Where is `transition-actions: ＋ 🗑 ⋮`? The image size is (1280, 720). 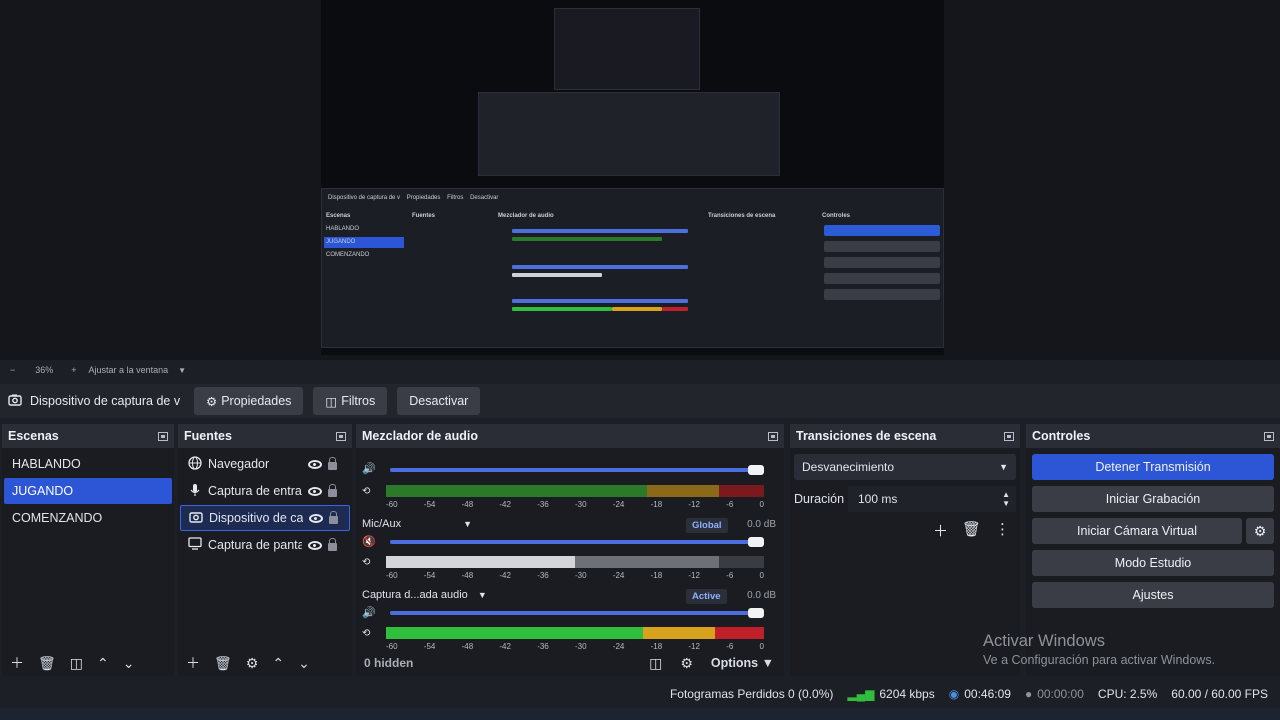 transition-actions: ＋ 🗑 ⋮ is located at coordinates (971, 530).